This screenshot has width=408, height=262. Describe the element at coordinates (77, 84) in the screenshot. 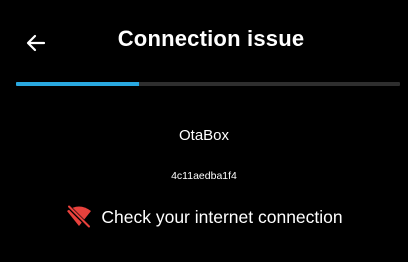

I see `progress-fill` at that location.